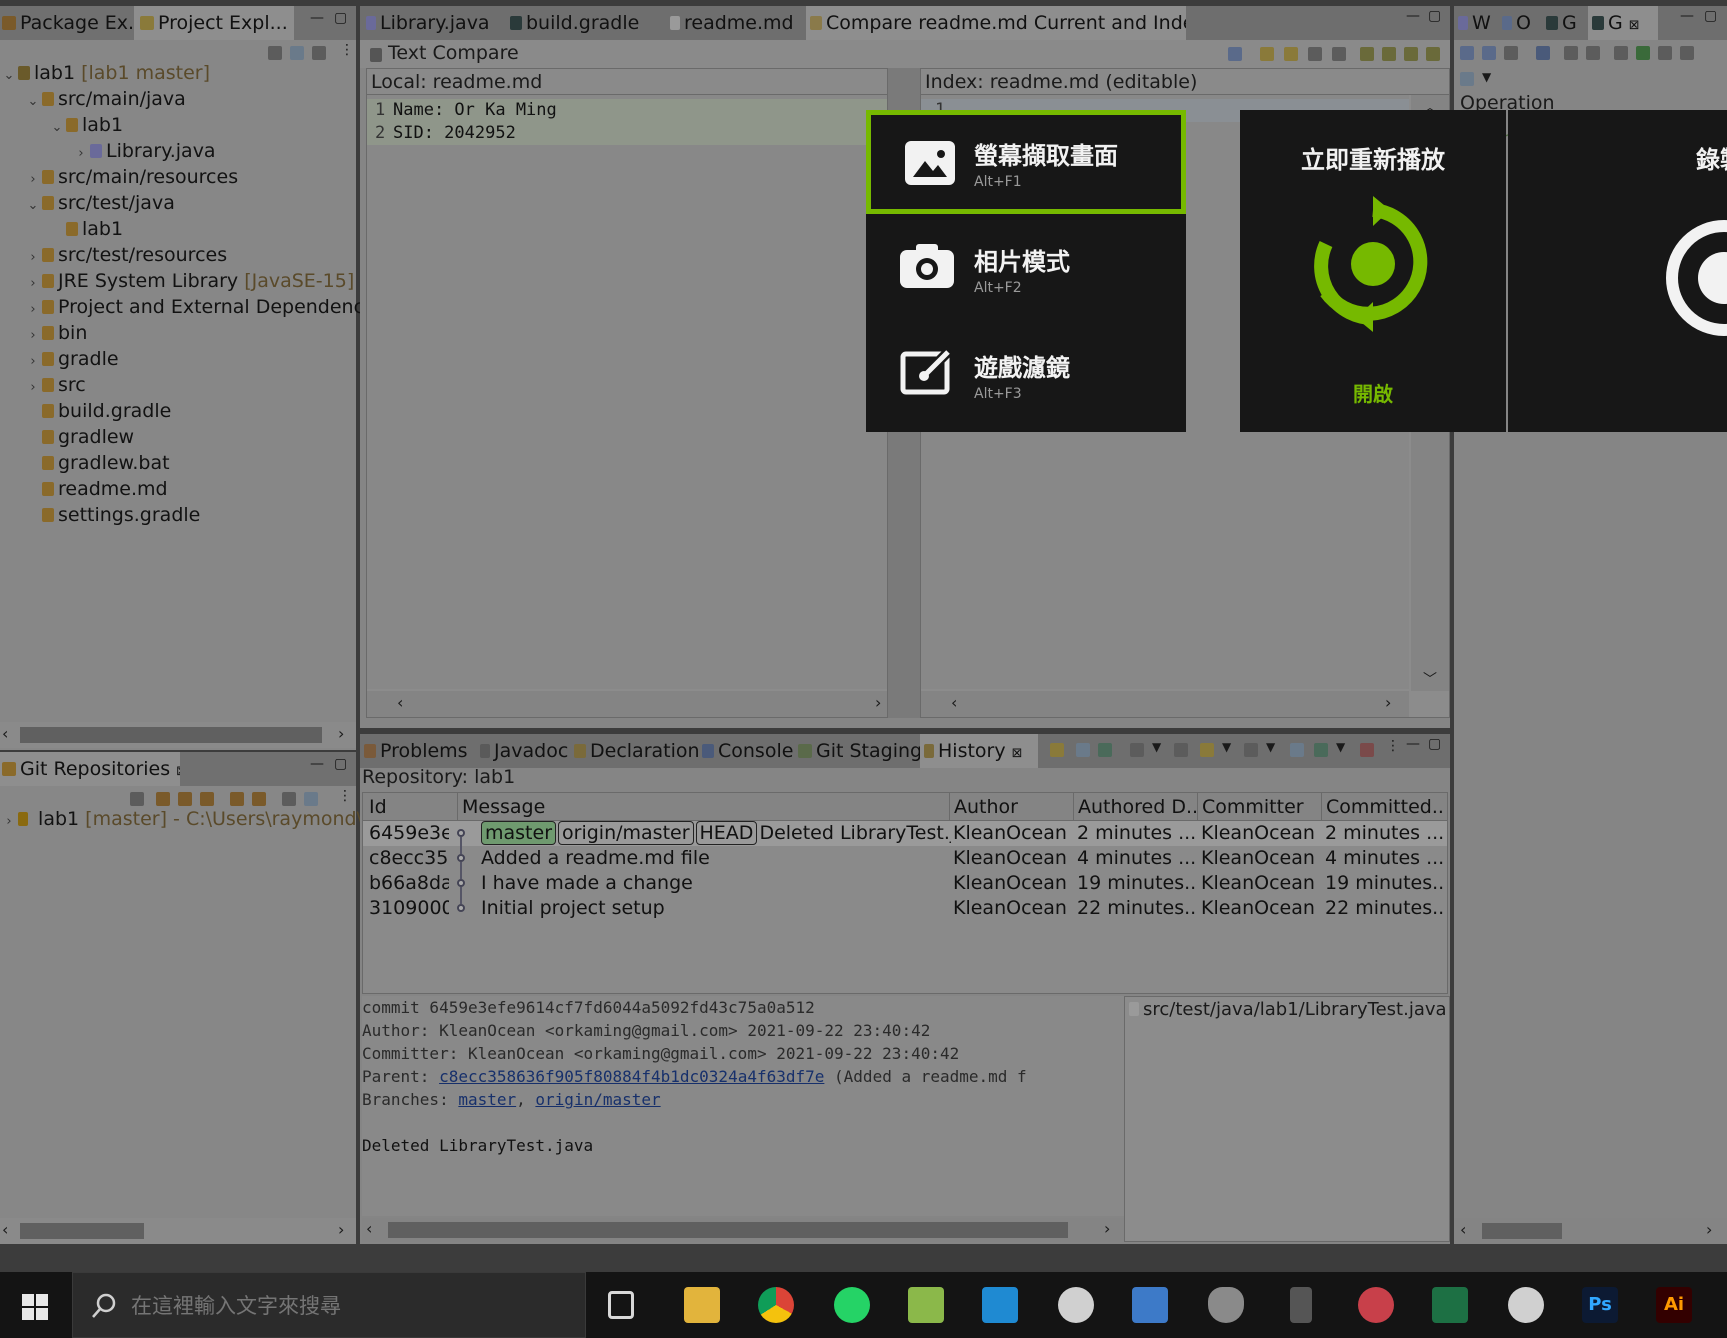 The width and height of the screenshot is (1727, 1338). What do you see at coordinates (1301, 1305) in the screenshot?
I see `voice-recorder-icon` at bounding box center [1301, 1305].